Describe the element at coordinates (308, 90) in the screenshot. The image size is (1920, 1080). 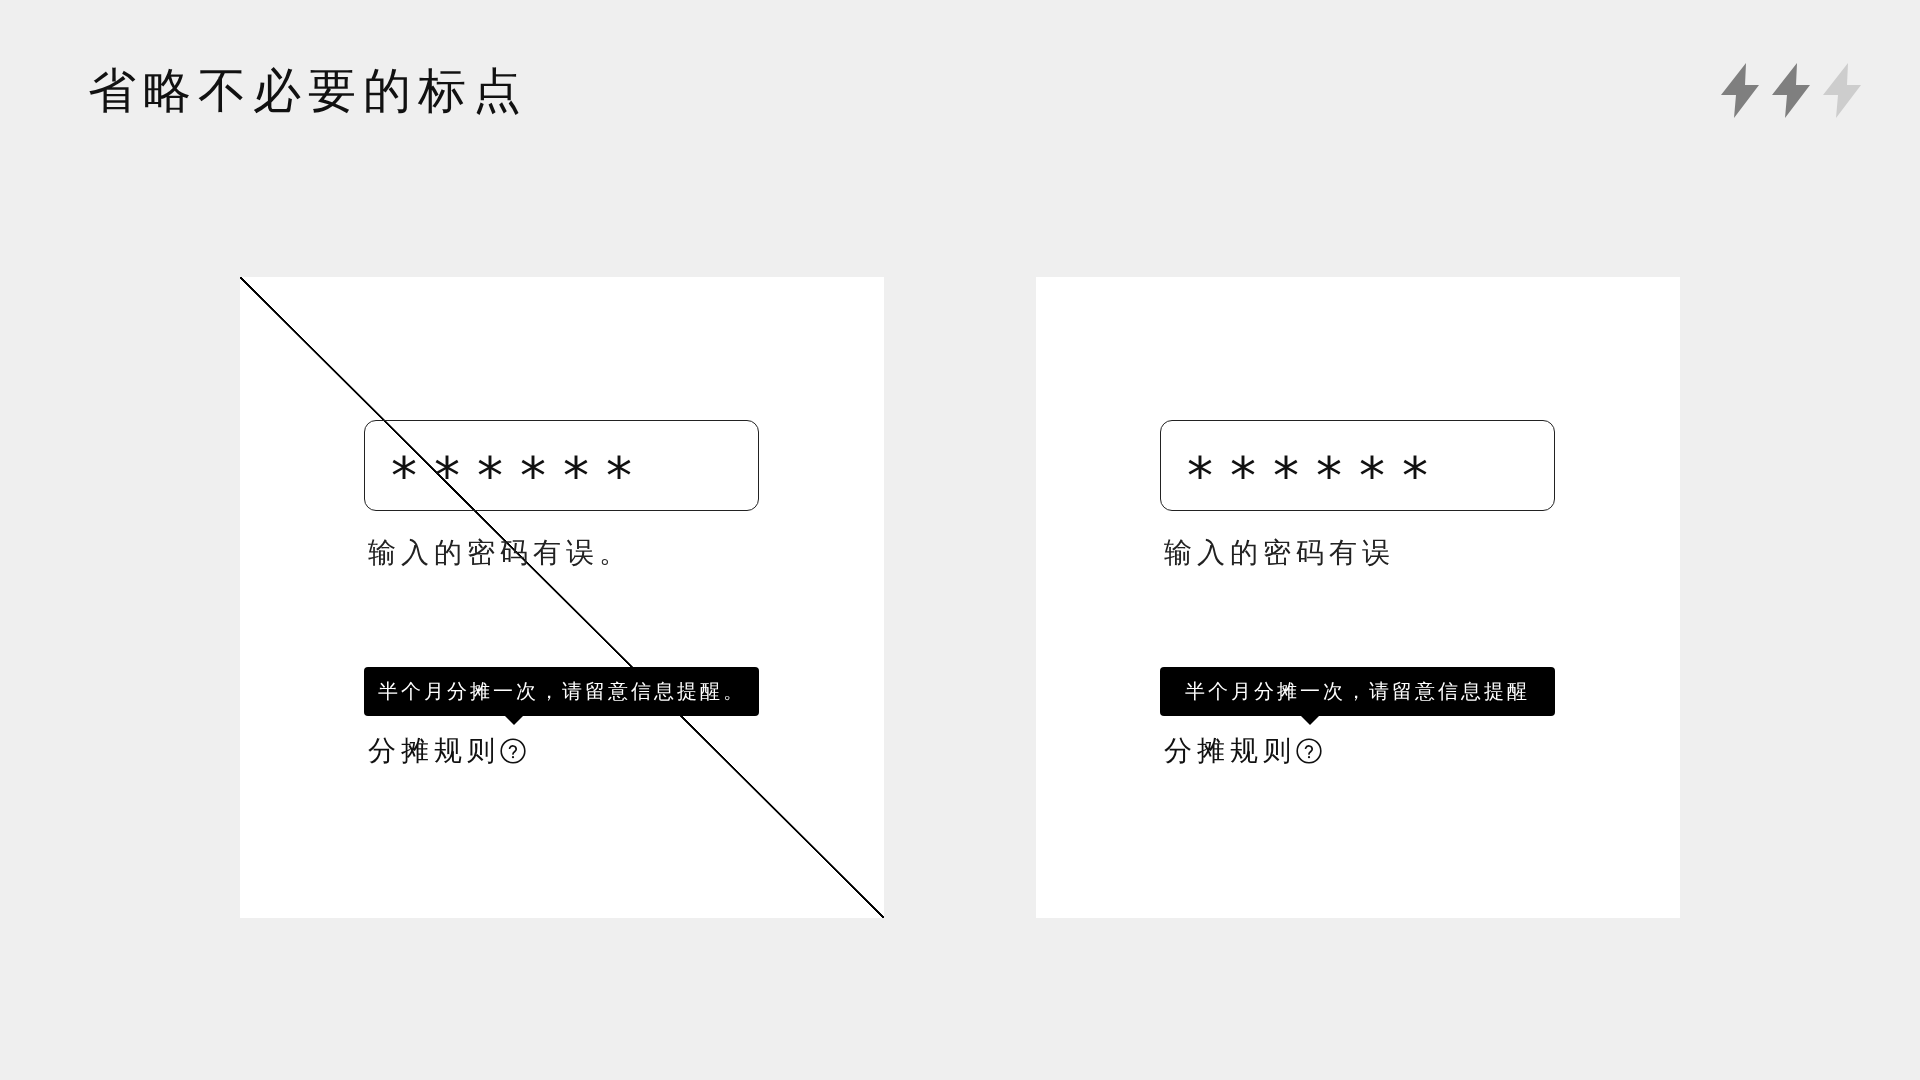
I see `page-title: 省略不必要的标点` at that location.